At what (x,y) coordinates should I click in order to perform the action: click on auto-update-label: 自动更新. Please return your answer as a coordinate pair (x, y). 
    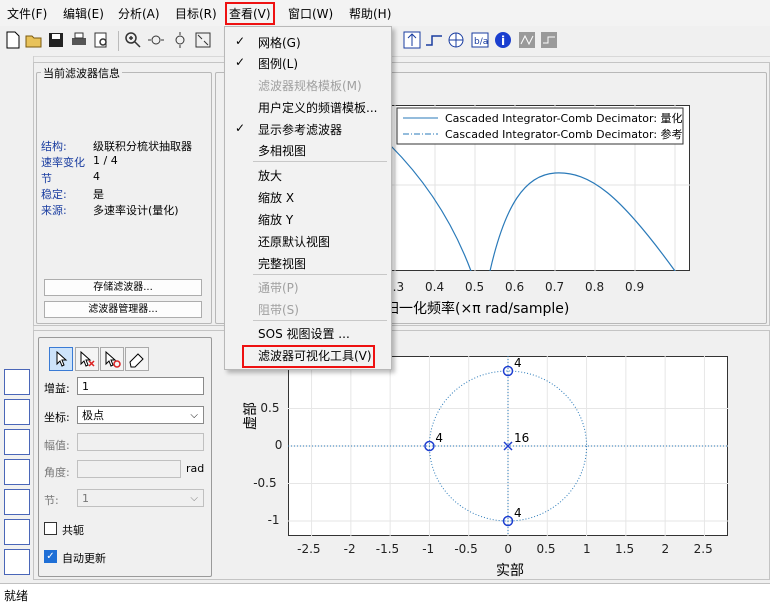
    Looking at the image, I should click on (84, 558).